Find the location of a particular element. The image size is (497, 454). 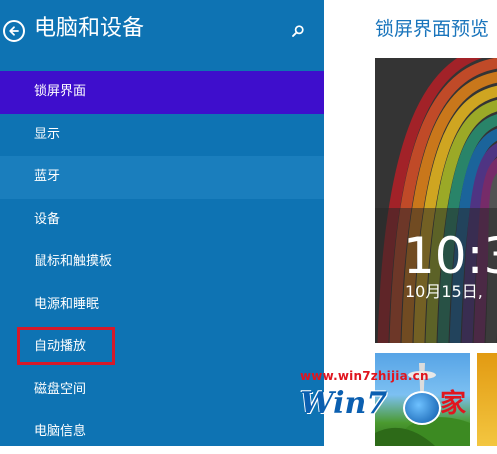

nav-item-label: 磁盘空间 is located at coordinates (60, 389).